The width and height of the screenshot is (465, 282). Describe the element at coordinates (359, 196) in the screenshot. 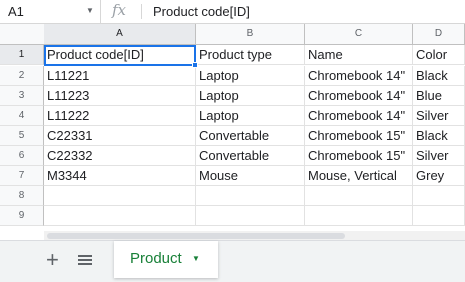

I see `cell-c8` at that location.